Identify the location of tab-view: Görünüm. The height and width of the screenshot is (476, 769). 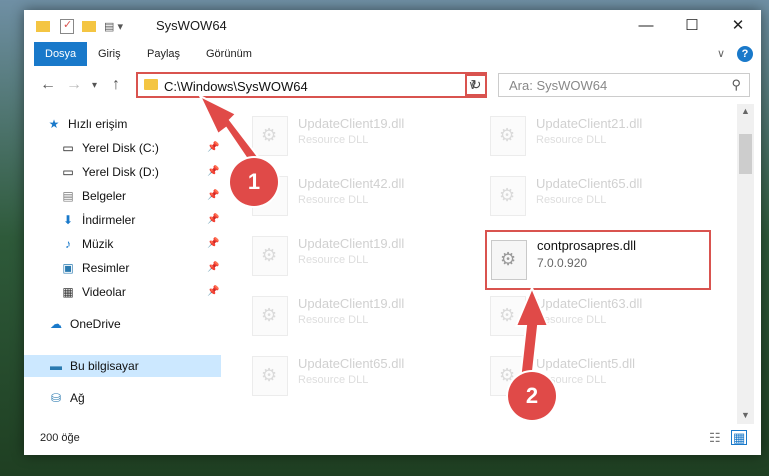
(229, 54).